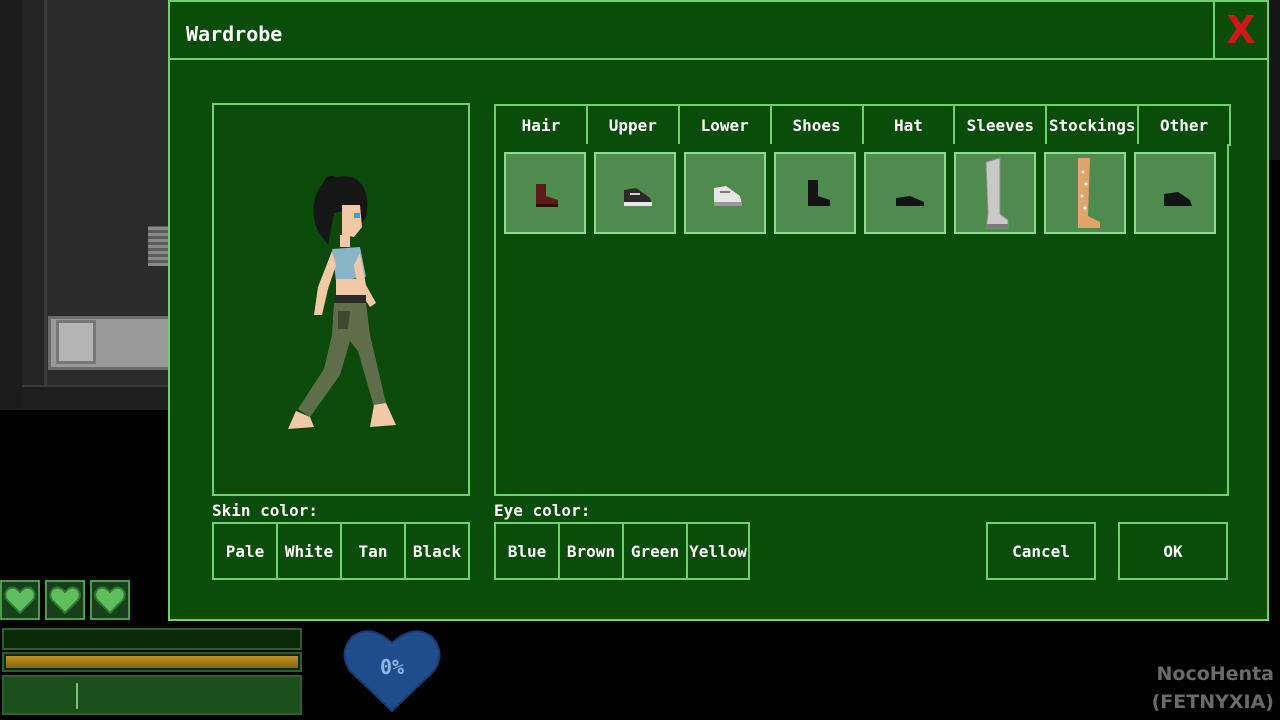 This screenshot has width=1280, height=720. What do you see at coordinates (159, 246) in the screenshot?
I see `scene-poster` at bounding box center [159, 246].